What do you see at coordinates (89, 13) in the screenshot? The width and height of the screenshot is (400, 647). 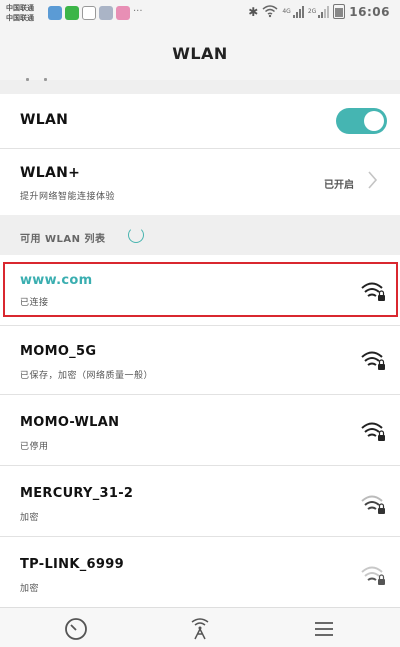 I see `qq-icon` at bounding box center [89, 13].